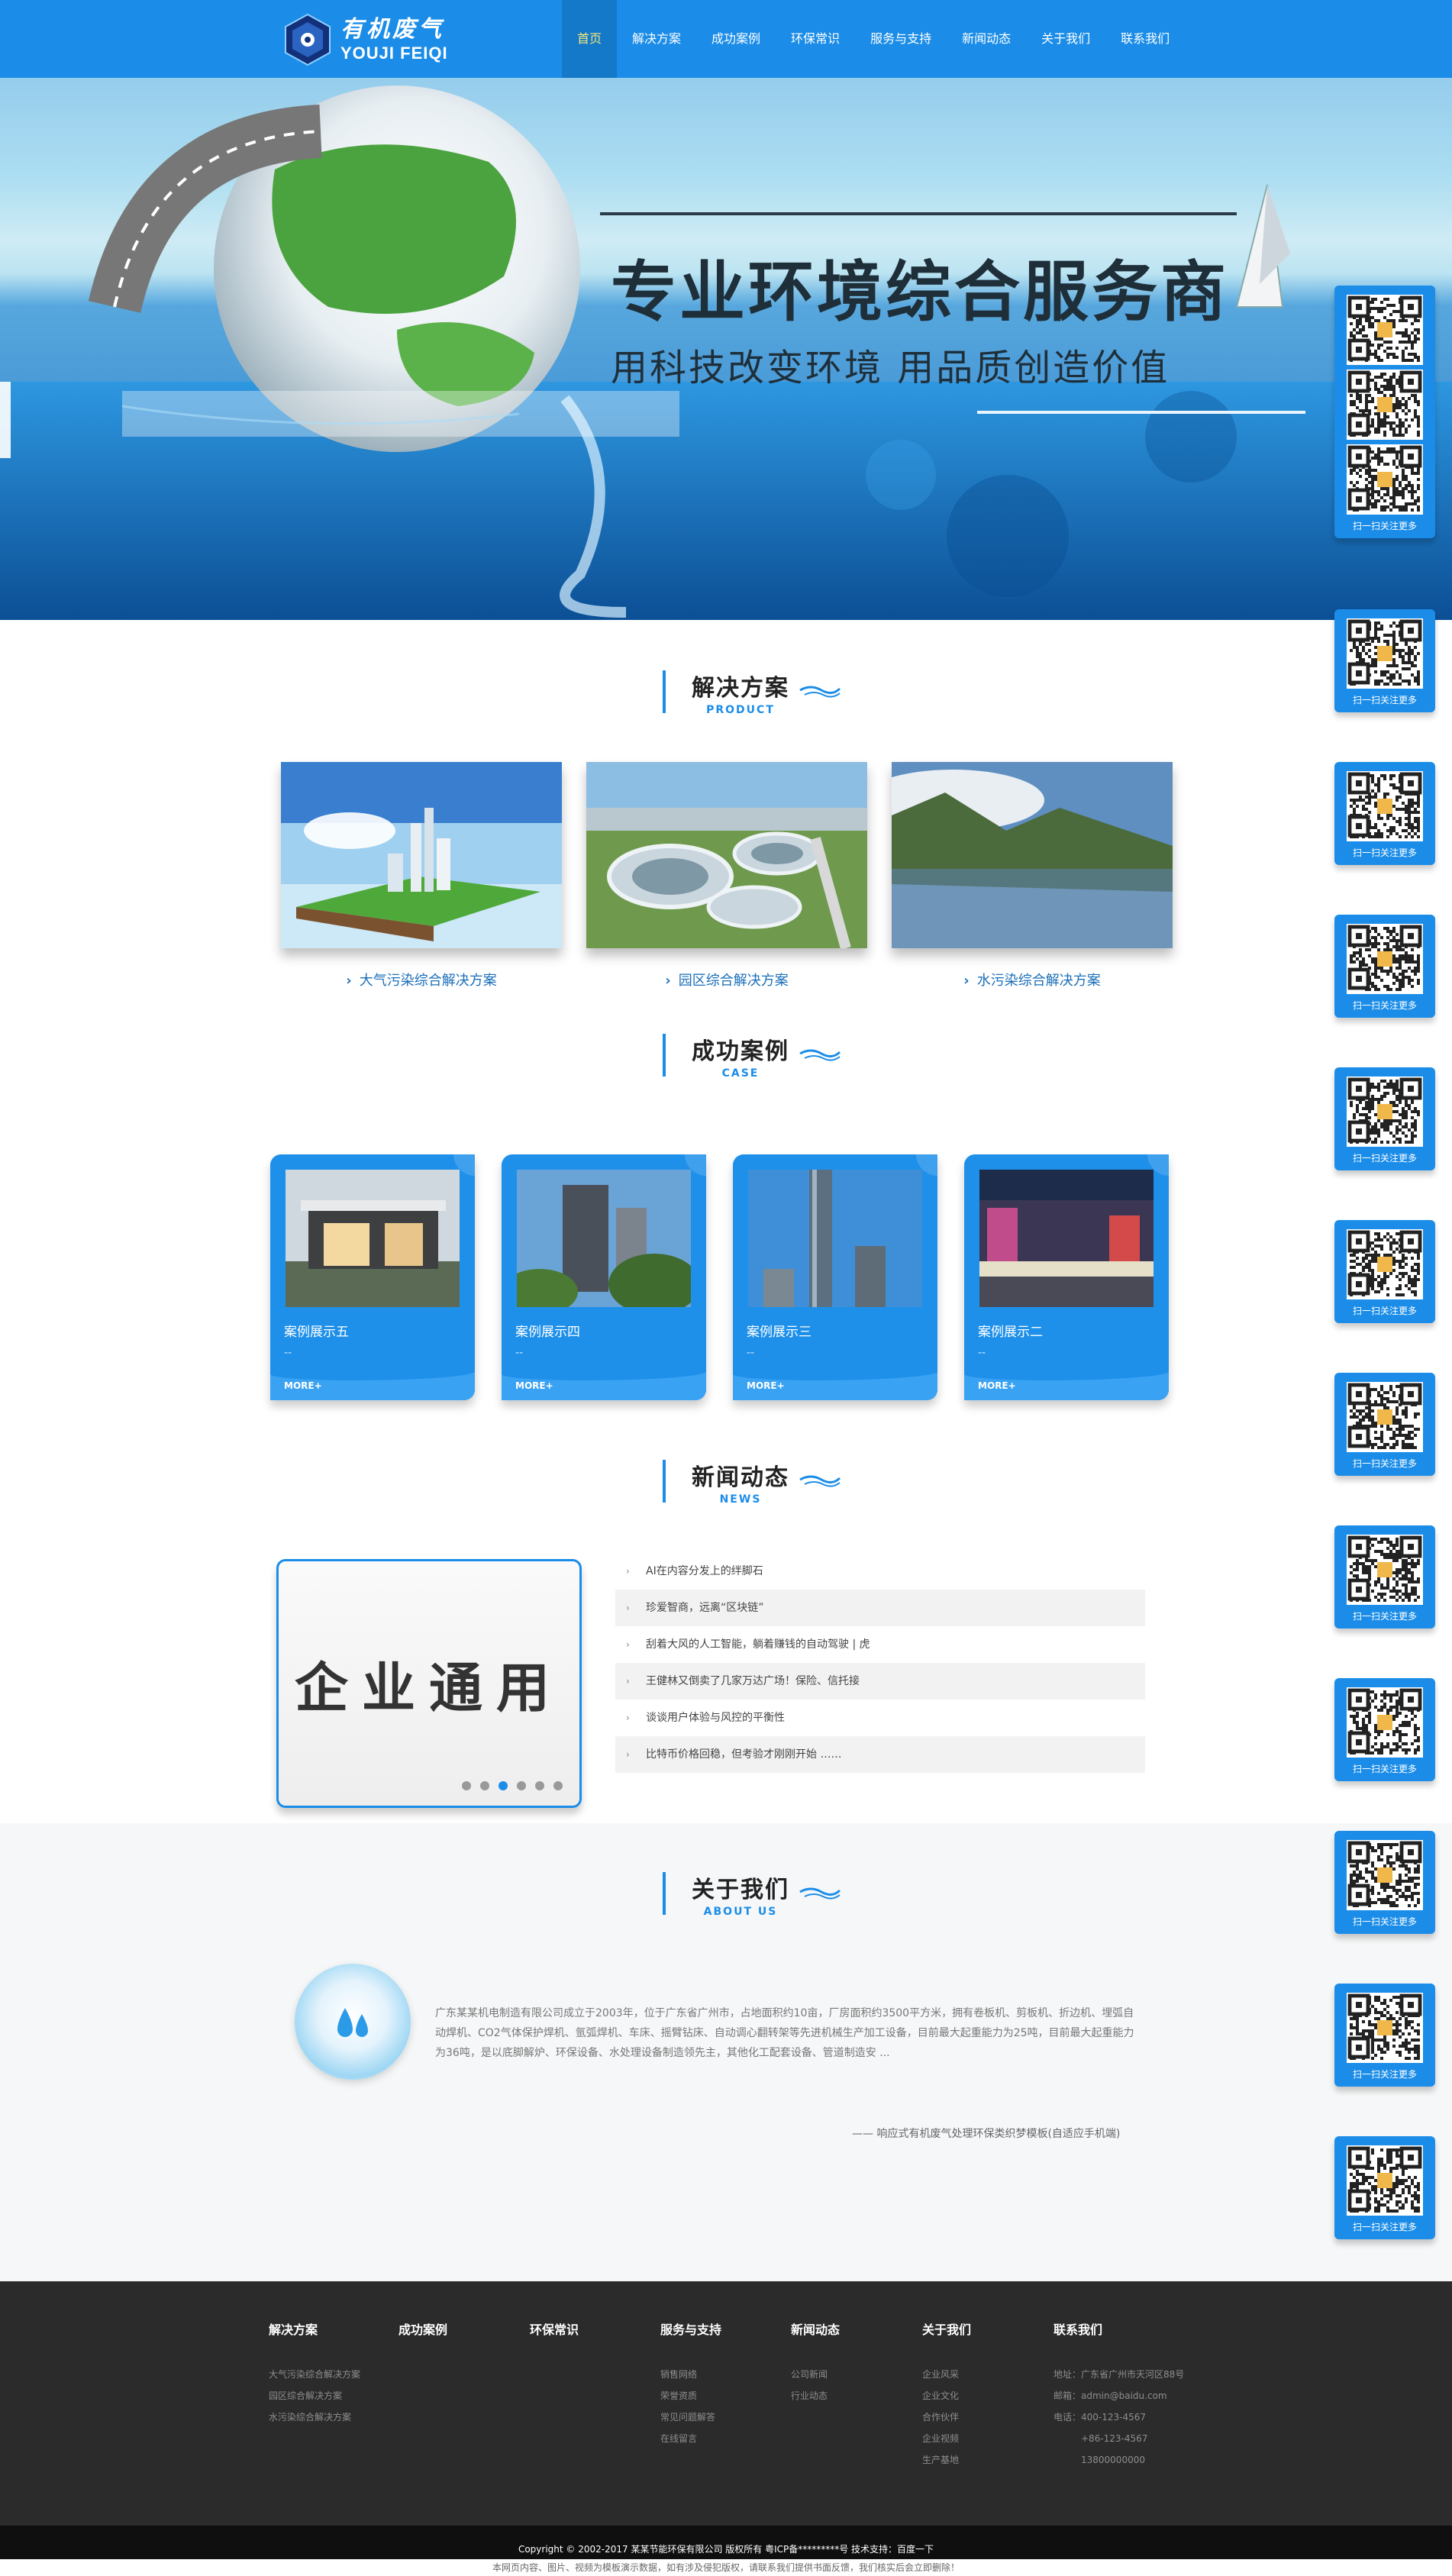  Describe the element at coordinates (314, 2417) in the screenshot. I see `footer-link: 水污染综合解决方案` at that location.